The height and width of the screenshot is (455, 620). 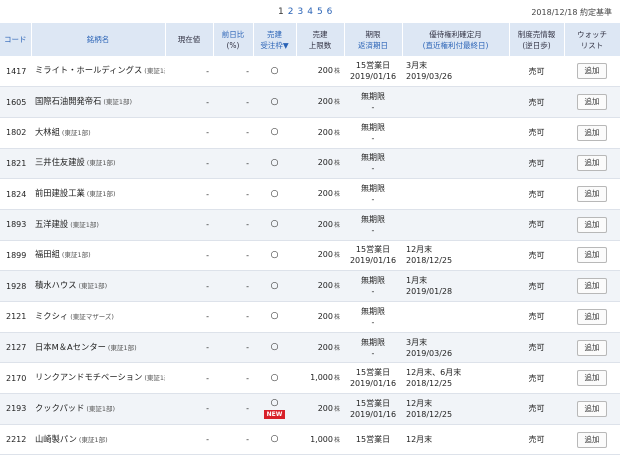 I want to click on page-link-4: 4, so click(x=310, y=12).